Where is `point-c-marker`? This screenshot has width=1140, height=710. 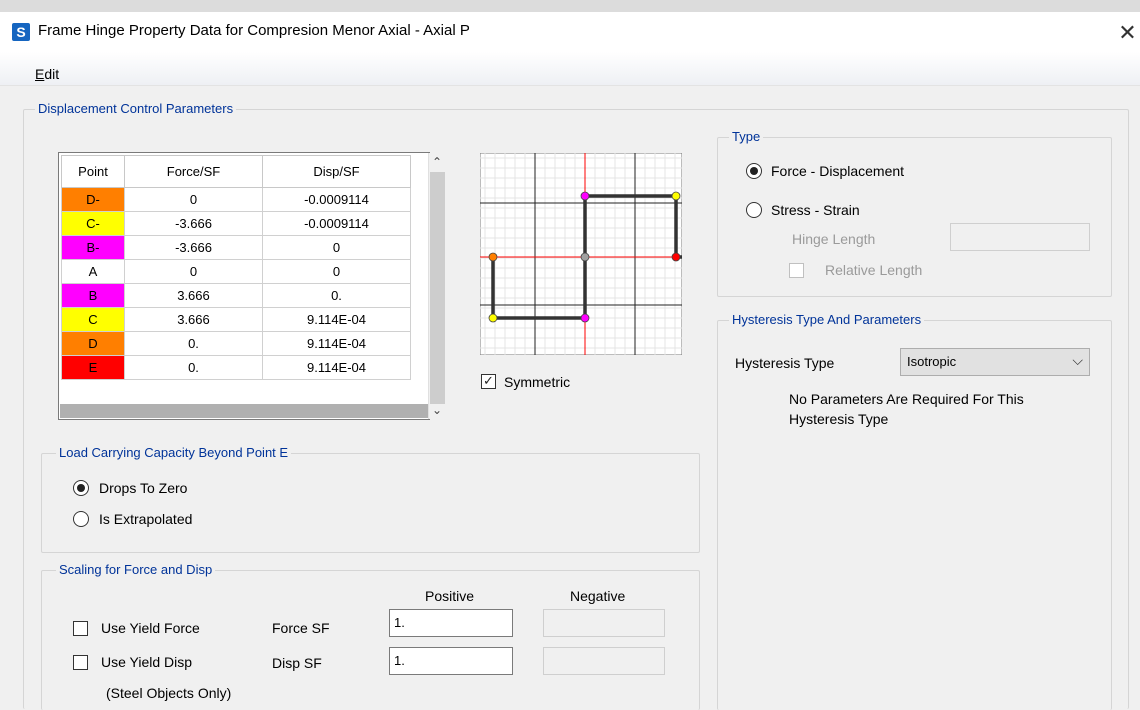 point-c-marker is located at coordinates (676, 196).